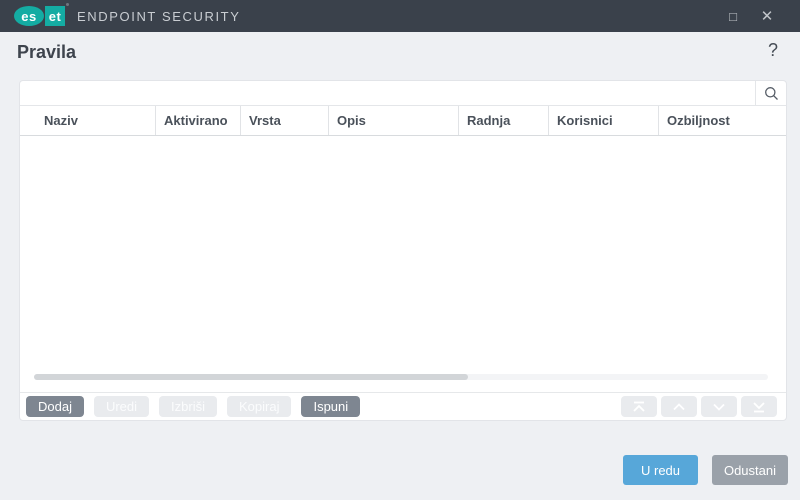 The image size is (800, 500). I want to click on move-top-button, so click(639, 406).